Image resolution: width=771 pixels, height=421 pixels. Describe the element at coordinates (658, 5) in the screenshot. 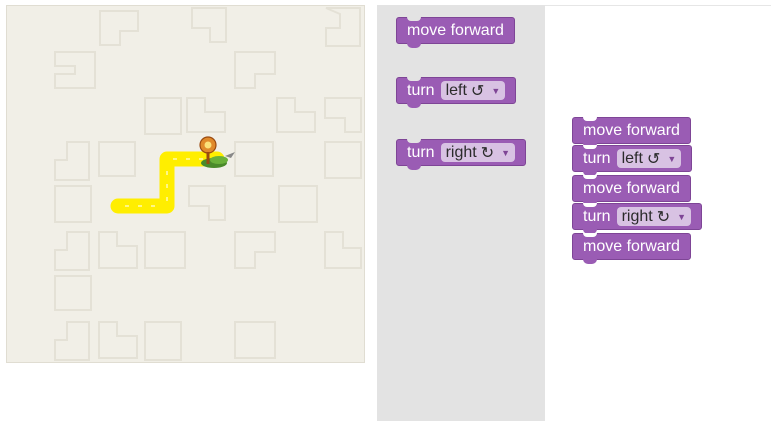

I see `workspace-border` at that location.